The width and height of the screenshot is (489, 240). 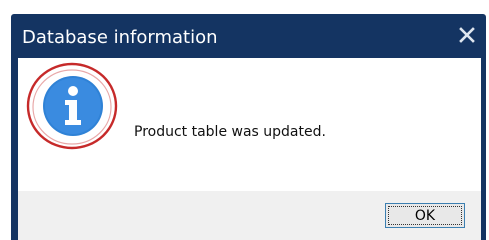 What do you see at coordinates (73, 91) in the screenshot?
I see `info-dot` at bounding box center [73, 91].